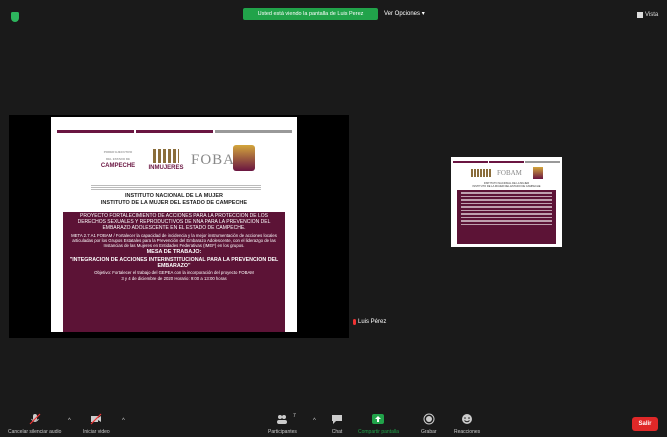 Image resolution: width=667 pixels, height=437 pixels. I want to click on video-options-caret: ^, so click(123, 421).